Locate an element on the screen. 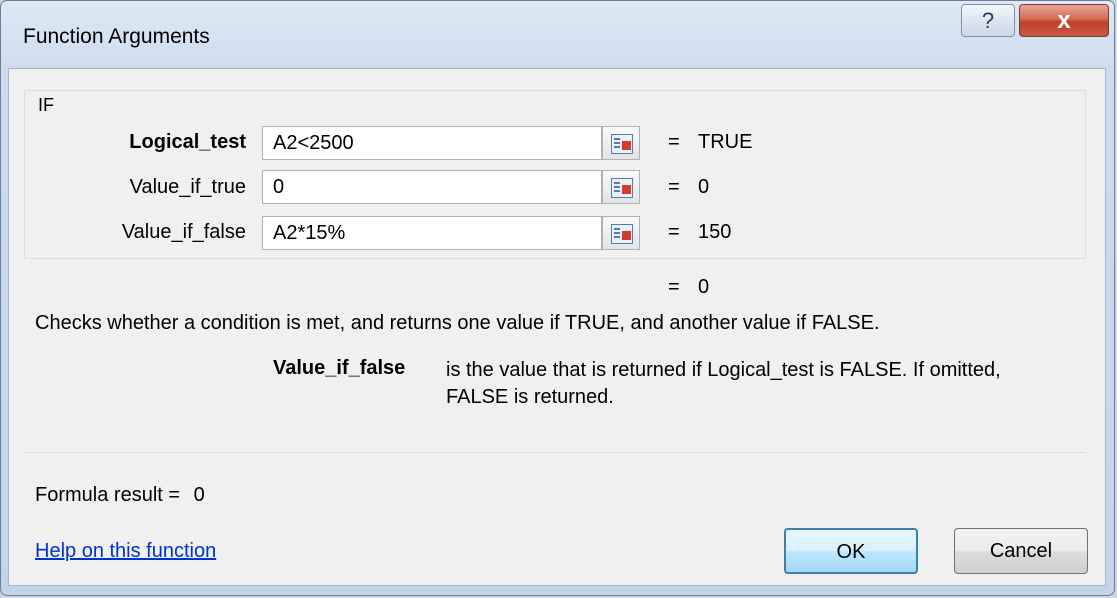  argument-help-name: Value_if_false is located at coordinates (339, 368).